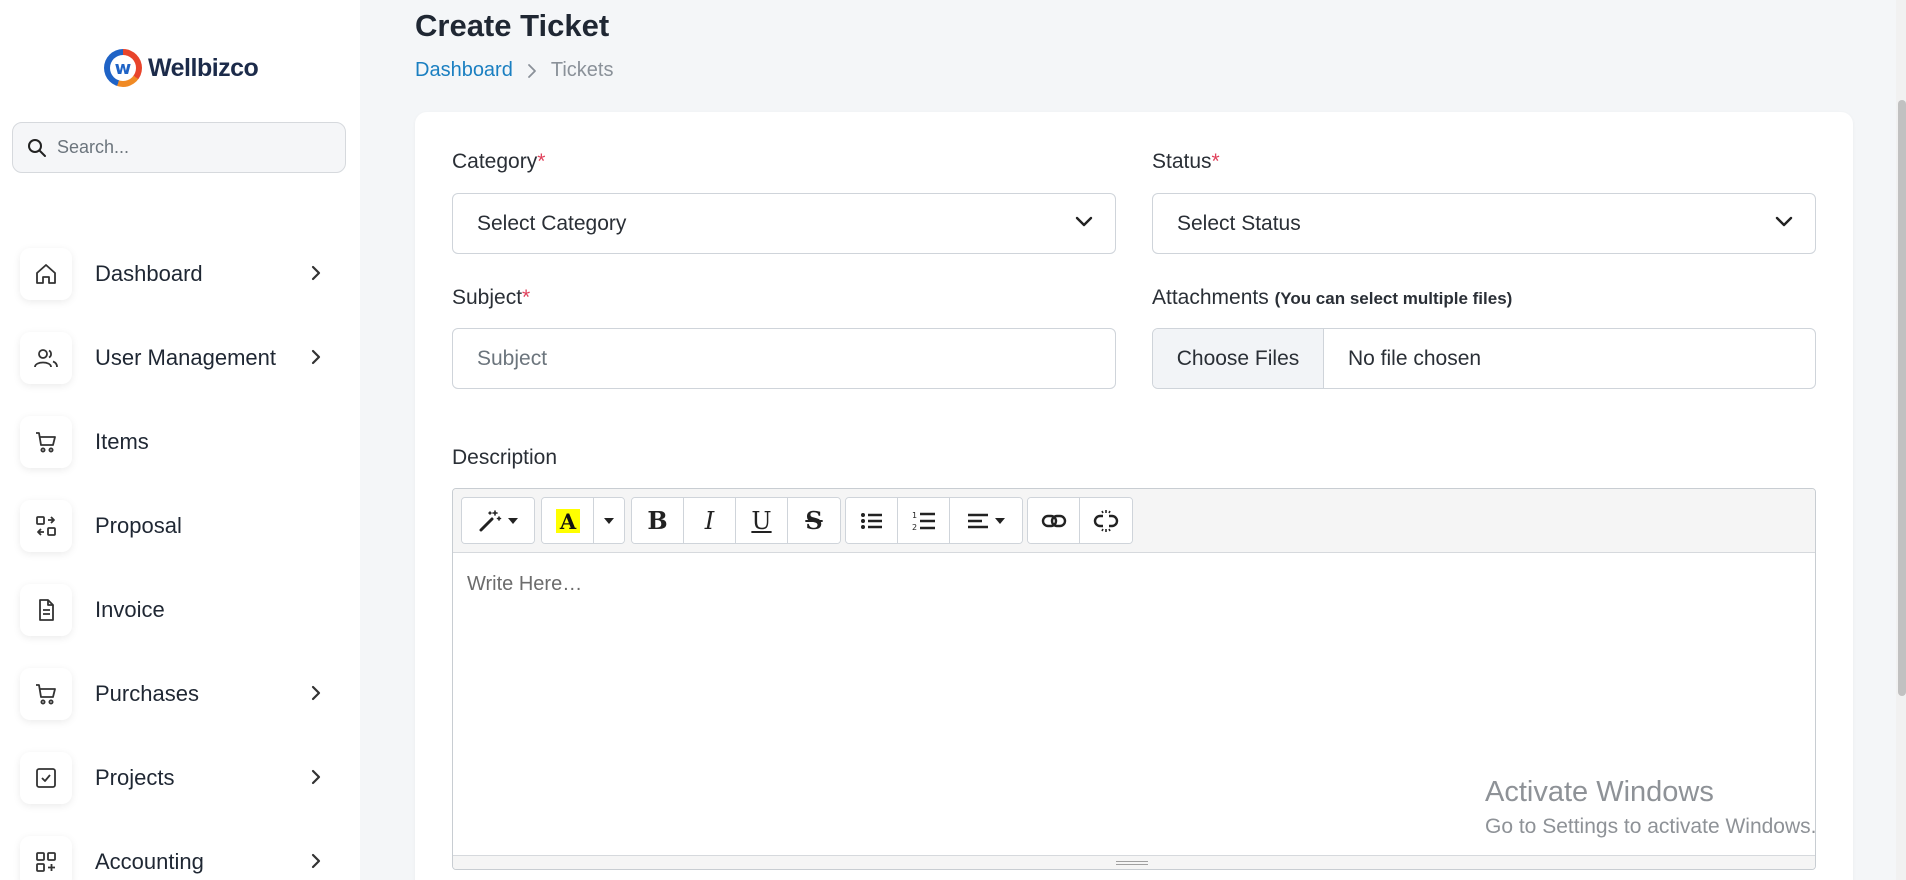 The width and height of the screenshot is (1906, 880). I want to click on sidebar-item-label: Invoice, so click(130, 609).